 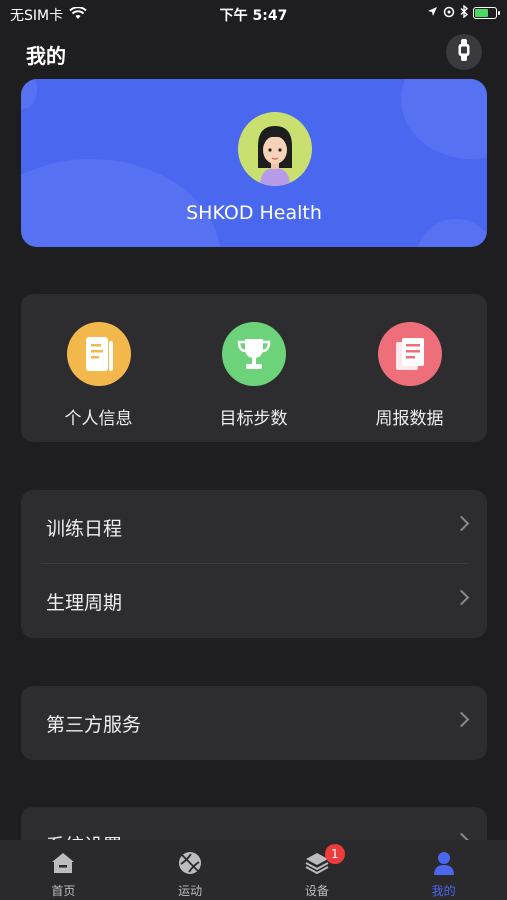 What do you see at coordinates (190, 863) in the screenshot?
I see `ball-icon` at bounding box center [190, 863].